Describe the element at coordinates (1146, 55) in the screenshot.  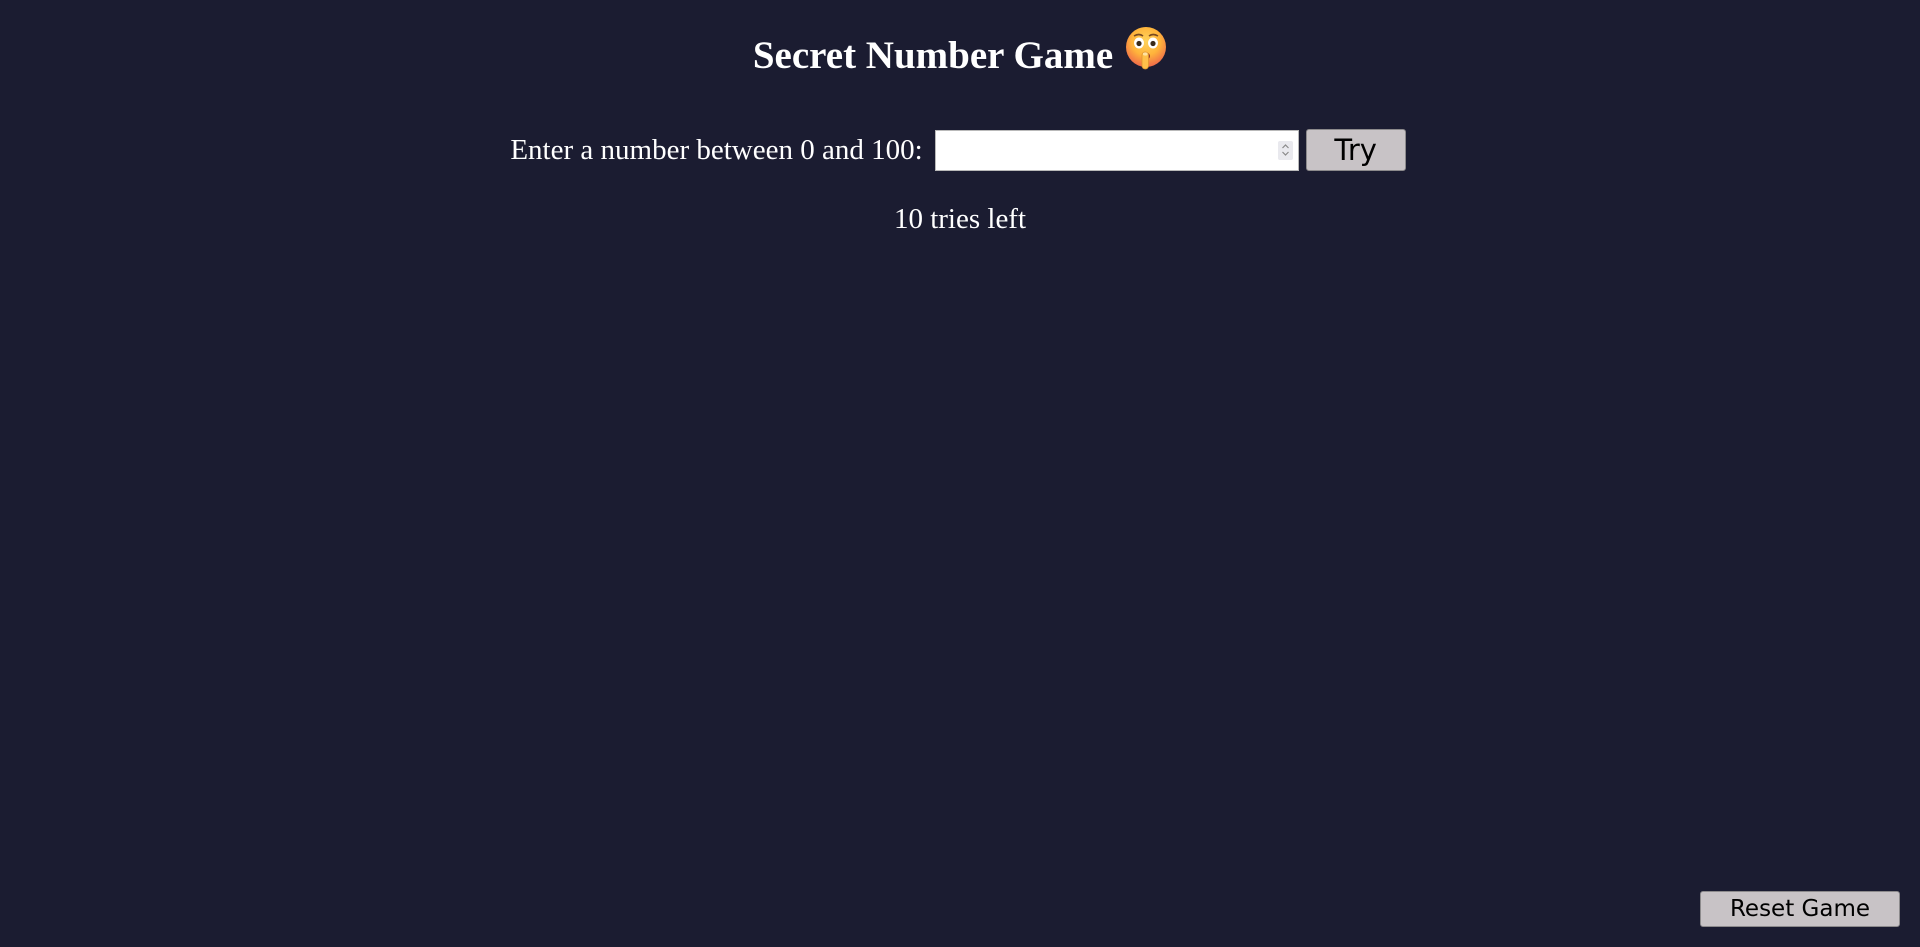
I see `shushing-face-icon` at that location.